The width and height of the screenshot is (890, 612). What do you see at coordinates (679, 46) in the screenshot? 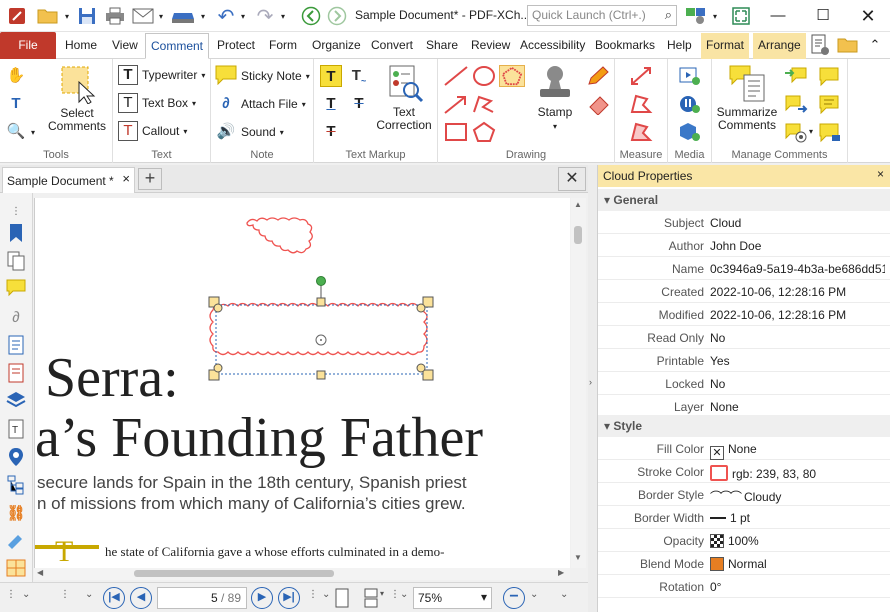
I see `tab-help: Help` at bounding box center [679, 46].